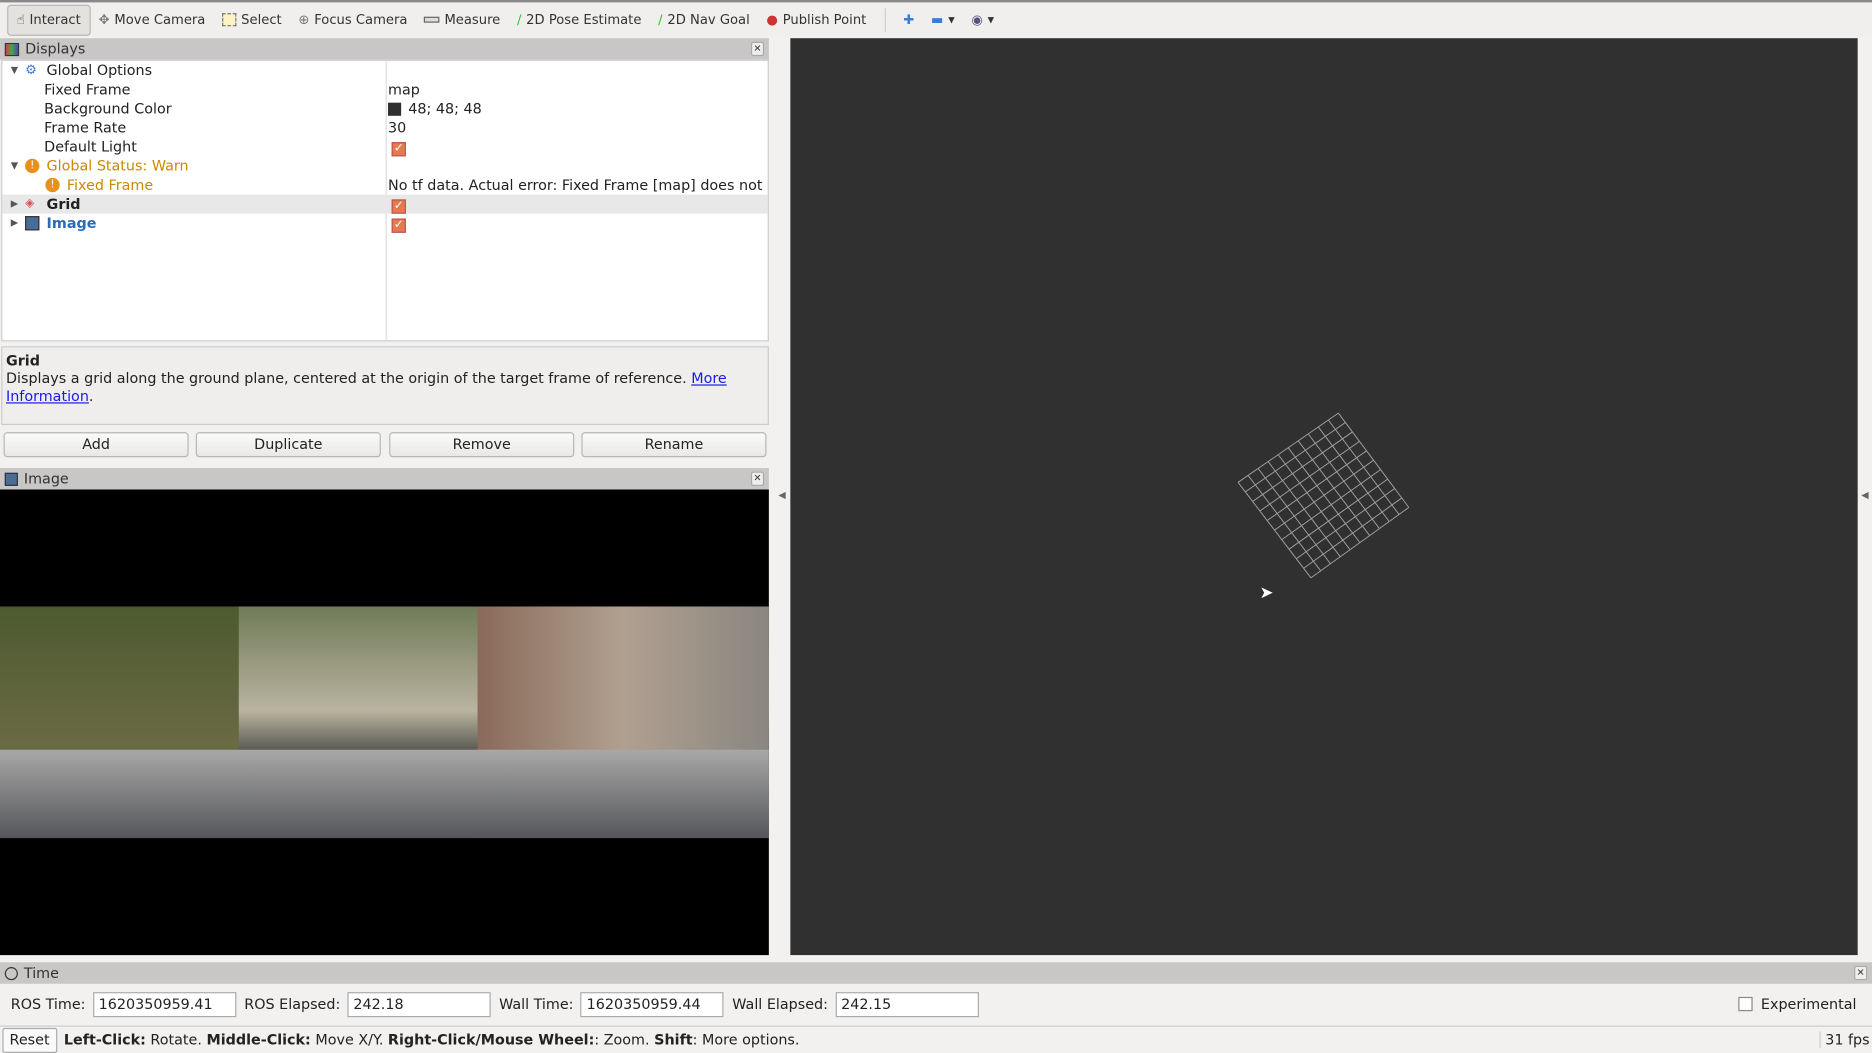  I want to click on image-checkbox: ✓, so click(398, 225).